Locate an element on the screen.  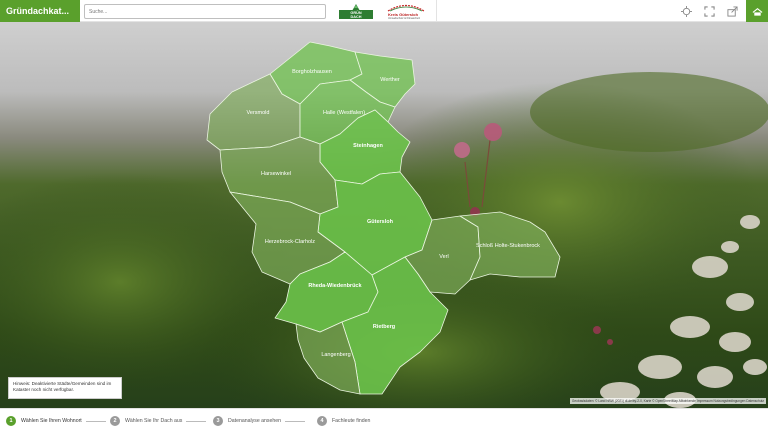
share-icon is located at coordinates (732, 11).